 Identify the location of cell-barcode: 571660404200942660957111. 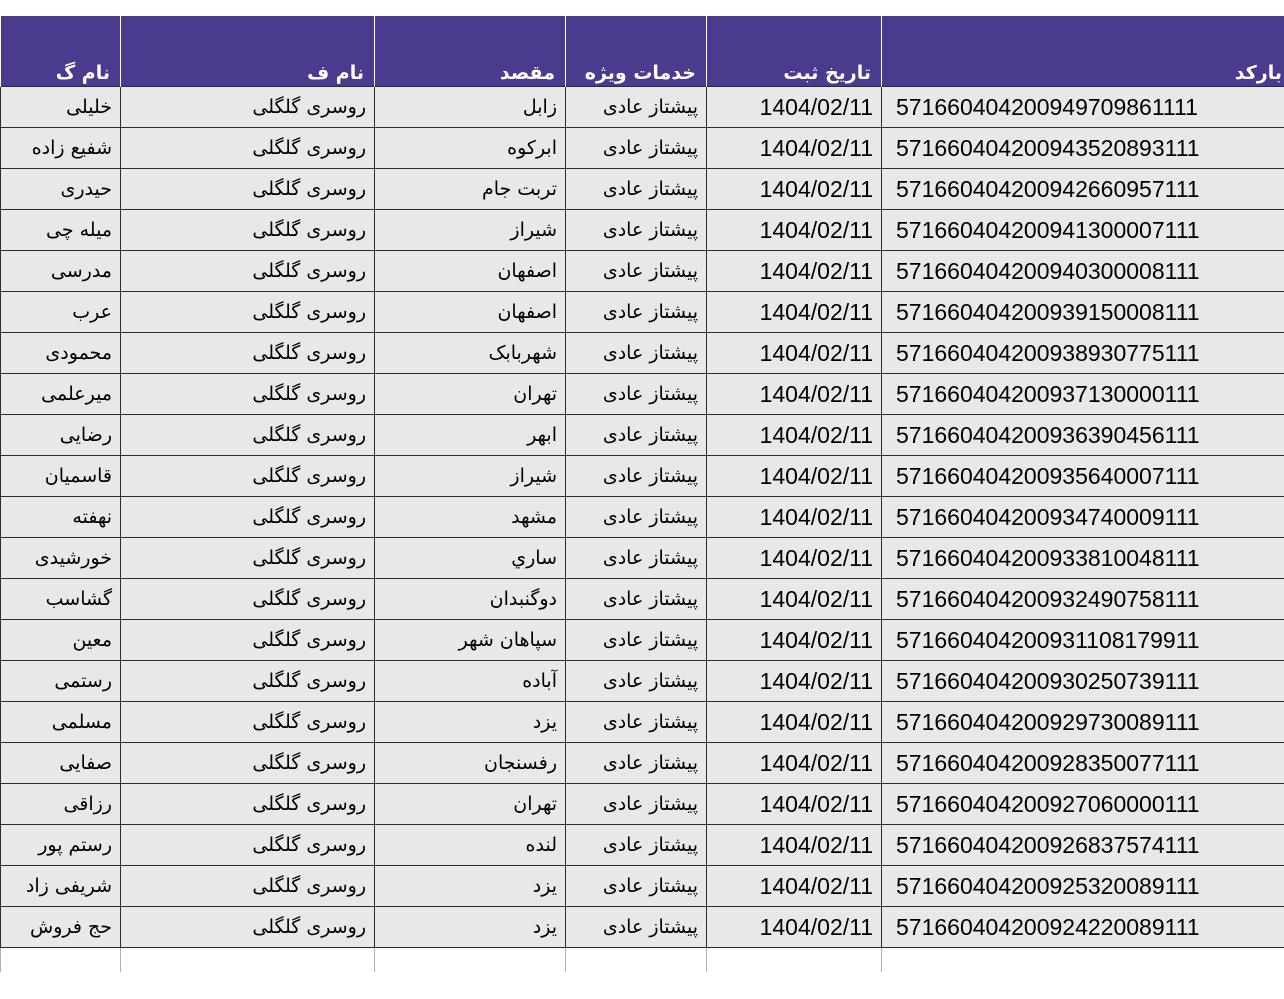
(1082, 189).